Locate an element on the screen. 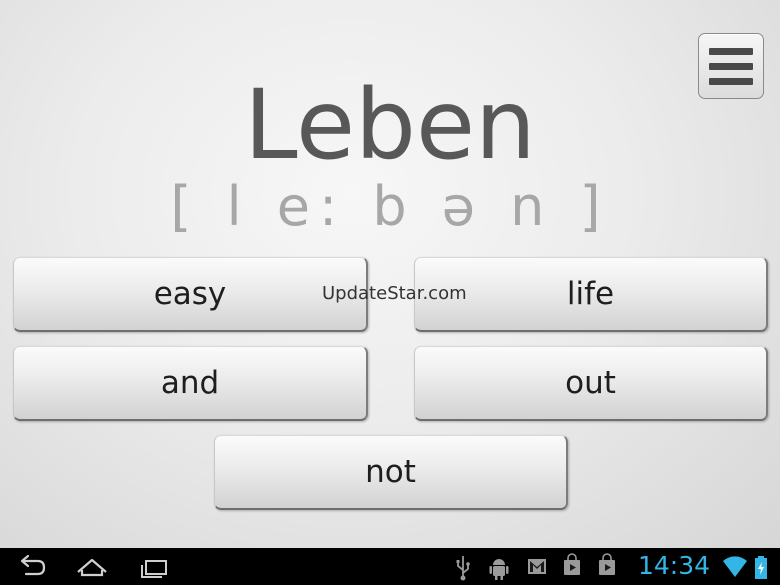 The height and width of the screenshot is (585, 780). answer-label: easy is located at coordinates (190, 294).